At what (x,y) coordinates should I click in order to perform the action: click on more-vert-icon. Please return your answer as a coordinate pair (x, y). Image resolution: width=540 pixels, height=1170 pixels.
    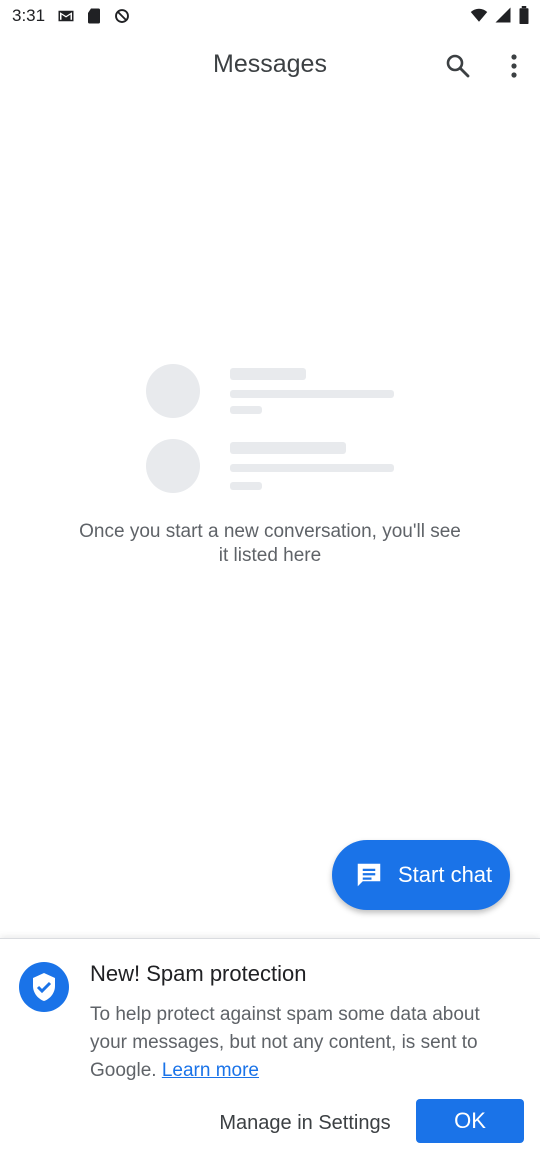
    Looking at the image, I should click on (514, 66).